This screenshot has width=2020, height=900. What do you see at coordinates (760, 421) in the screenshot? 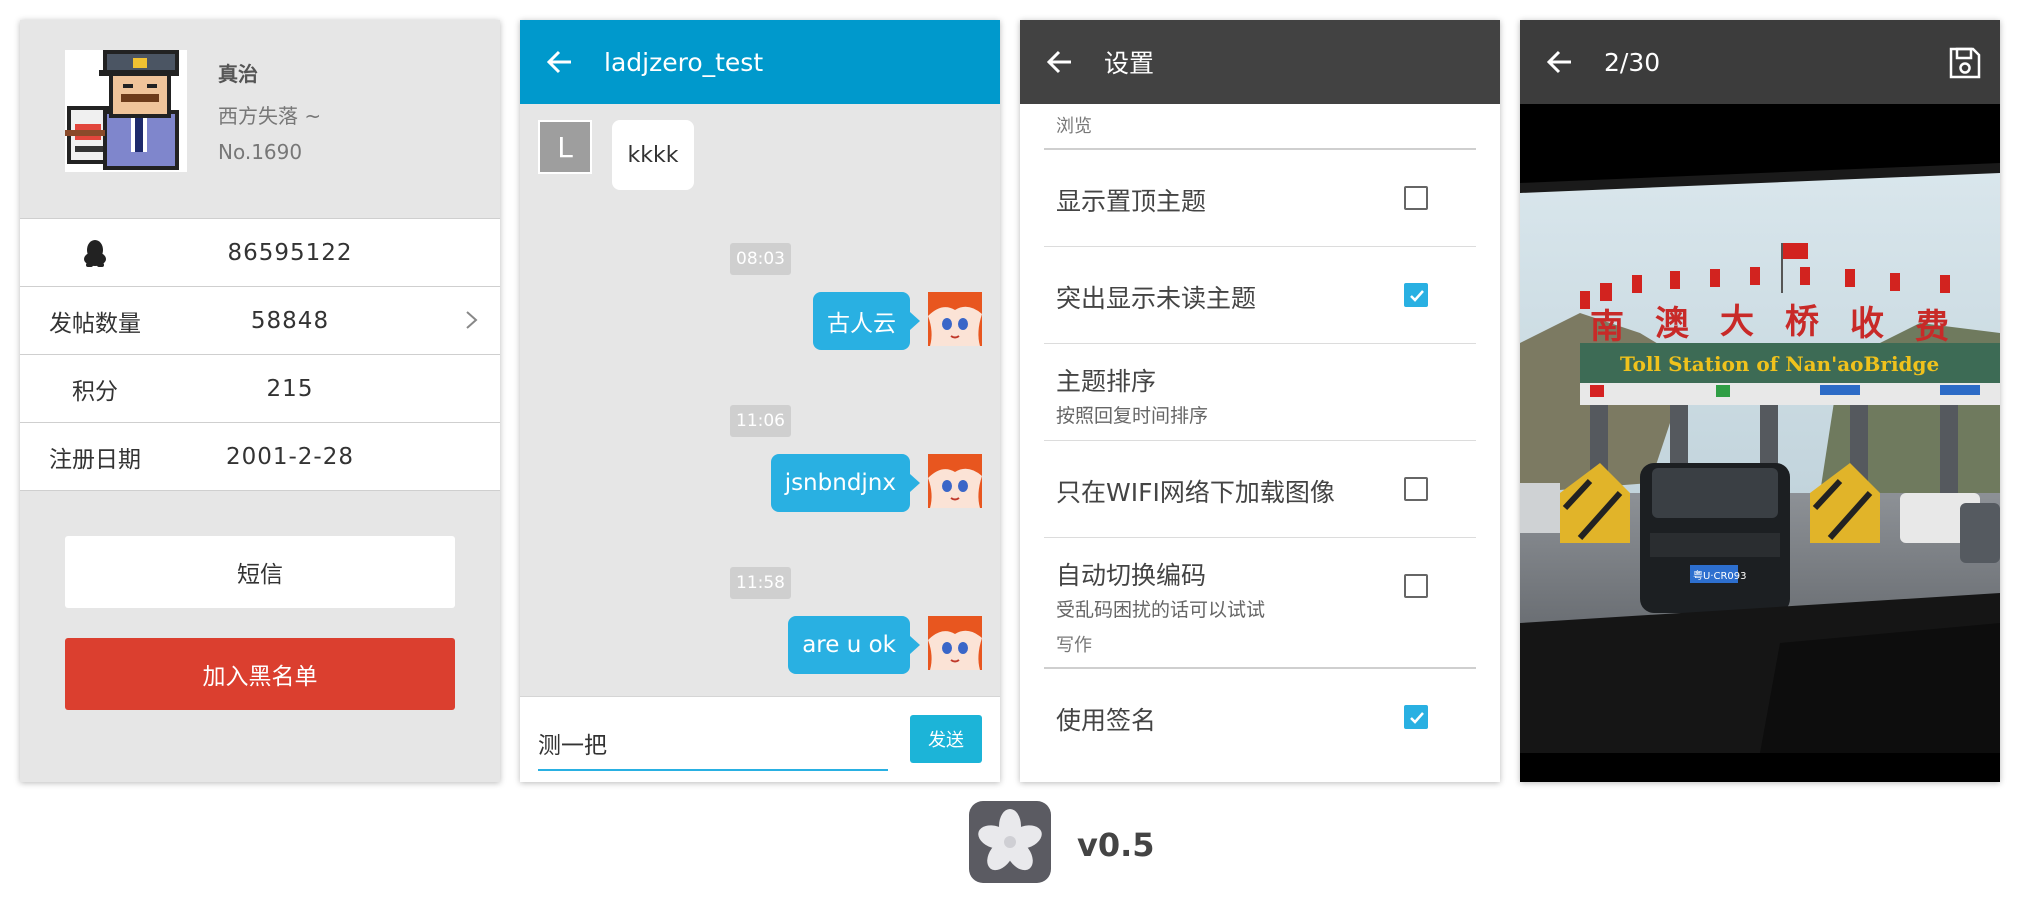
I see `message-timestamp: 11:06` at bounding box center [760, 421].